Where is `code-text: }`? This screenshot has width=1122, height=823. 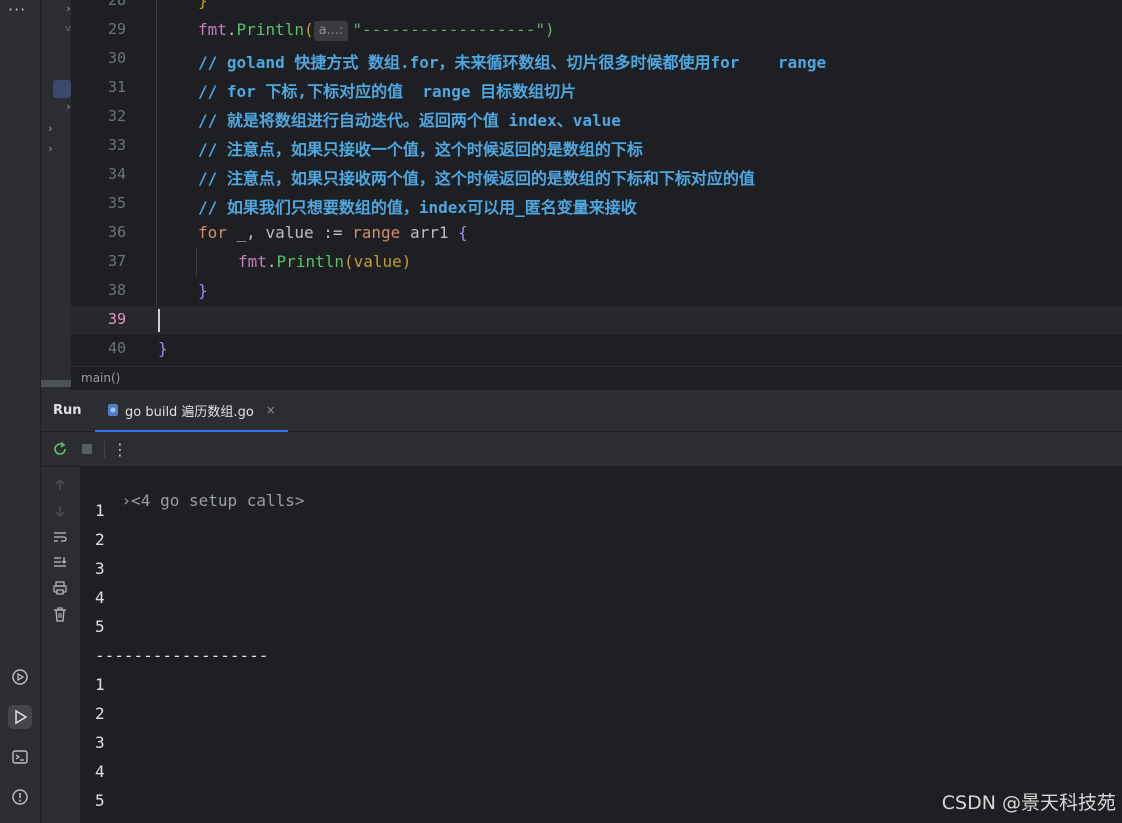 code-text: } is located at coordinates (203, 5).